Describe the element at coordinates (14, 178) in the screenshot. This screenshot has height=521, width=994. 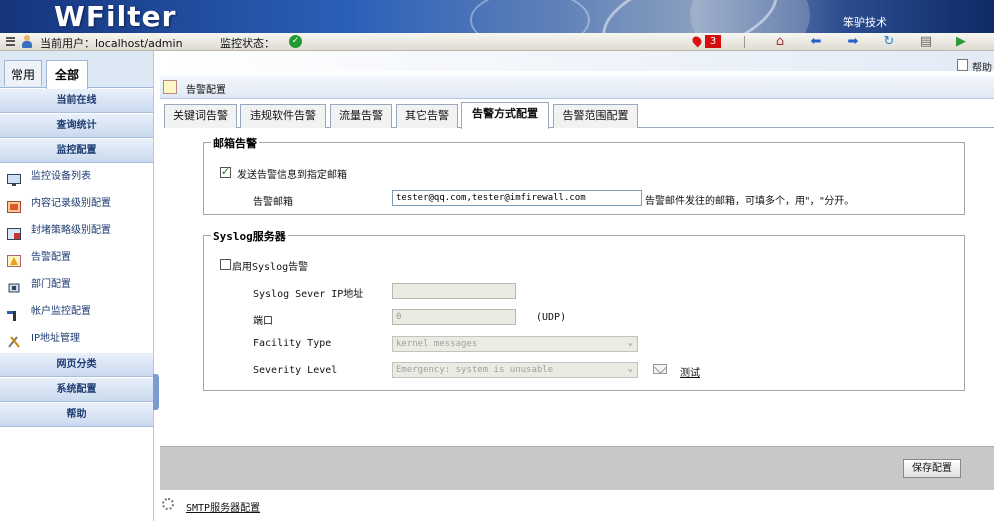
I see `monitor-icon` at that location.